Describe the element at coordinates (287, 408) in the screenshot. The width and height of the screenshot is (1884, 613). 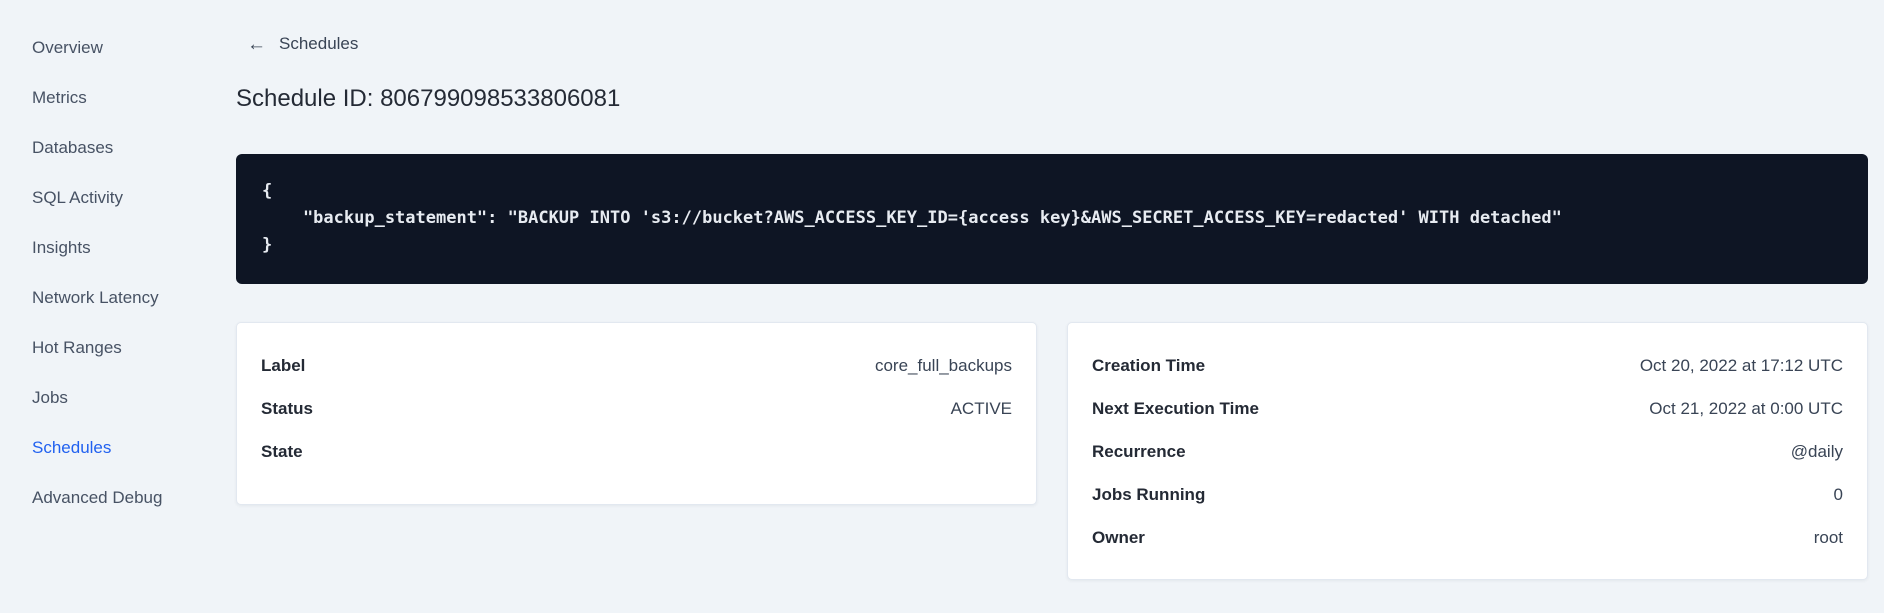
I see `row-label: Status` at that location.